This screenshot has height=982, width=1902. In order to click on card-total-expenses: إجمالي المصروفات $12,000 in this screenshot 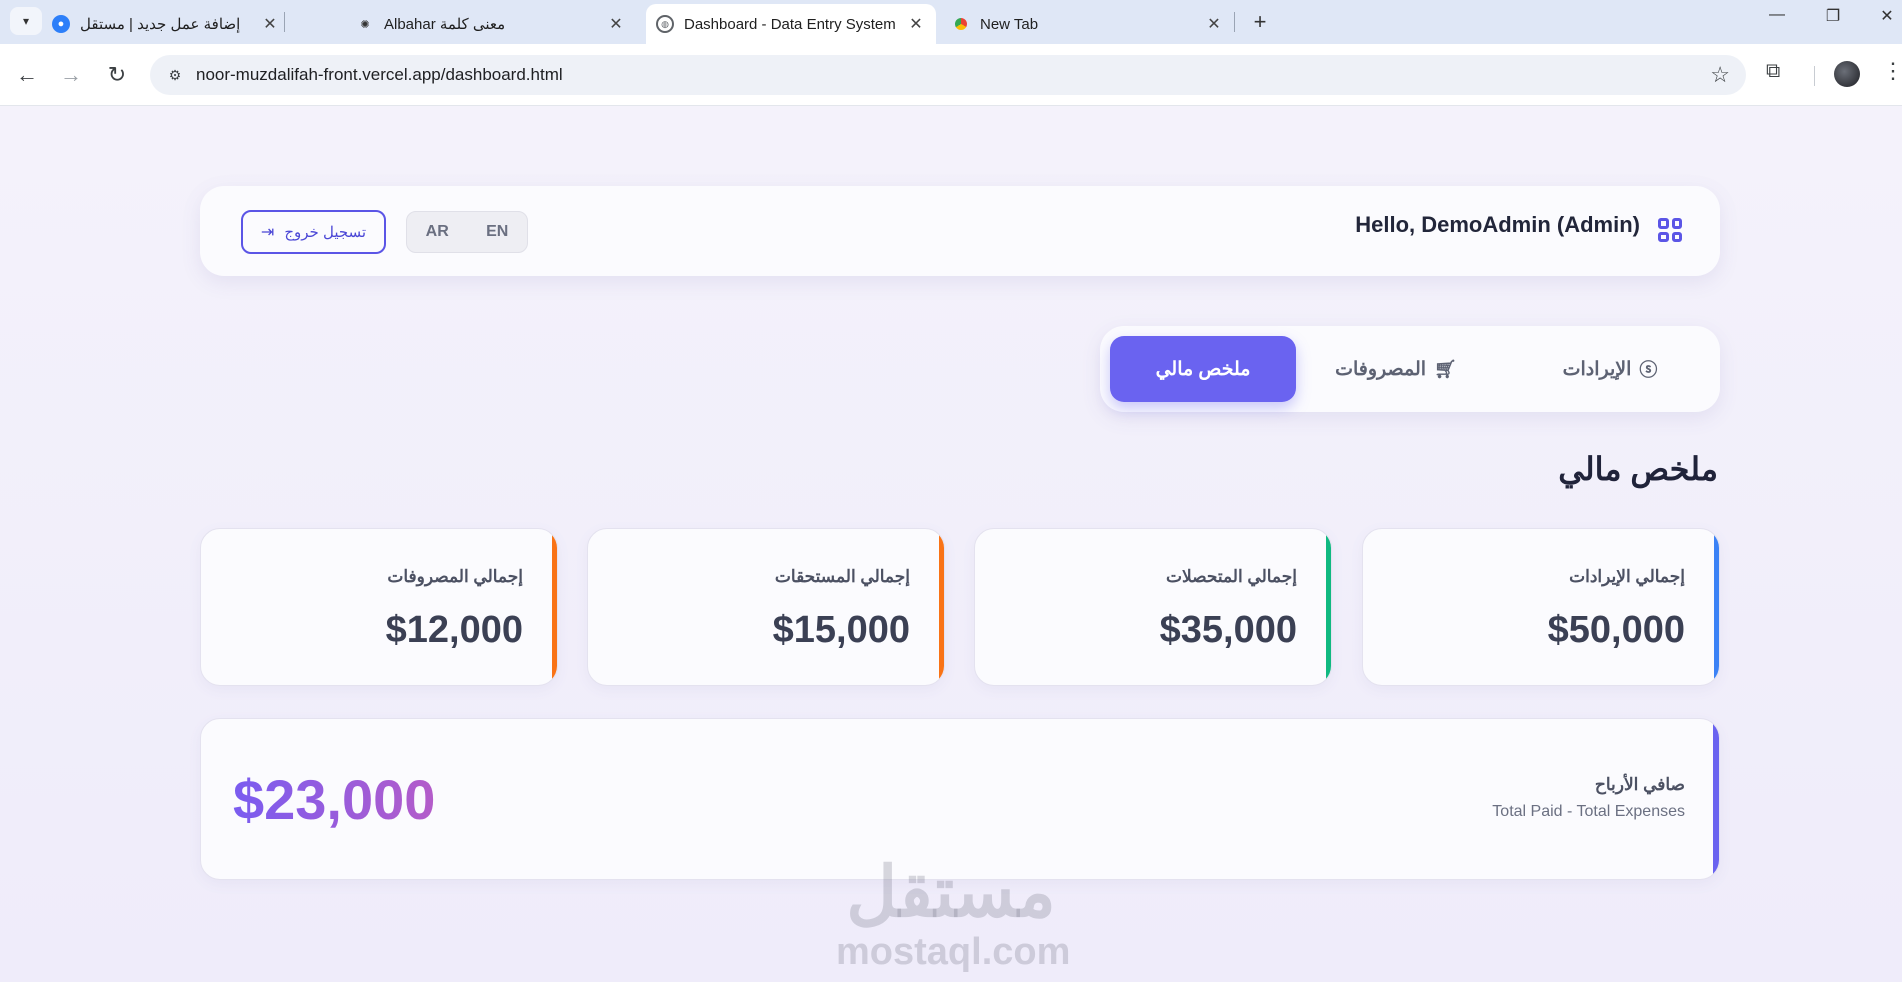, I will do `click(379, 607)`.